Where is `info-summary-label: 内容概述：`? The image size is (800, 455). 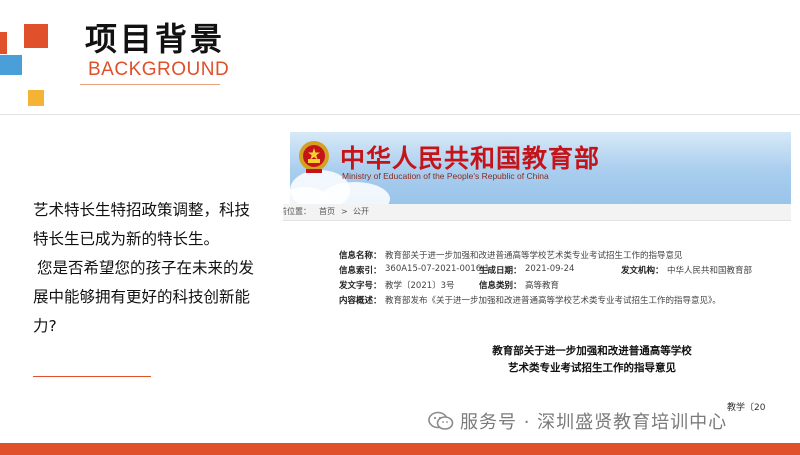
info-summary-label: 内容概述： is located at coordinates (360, 301).